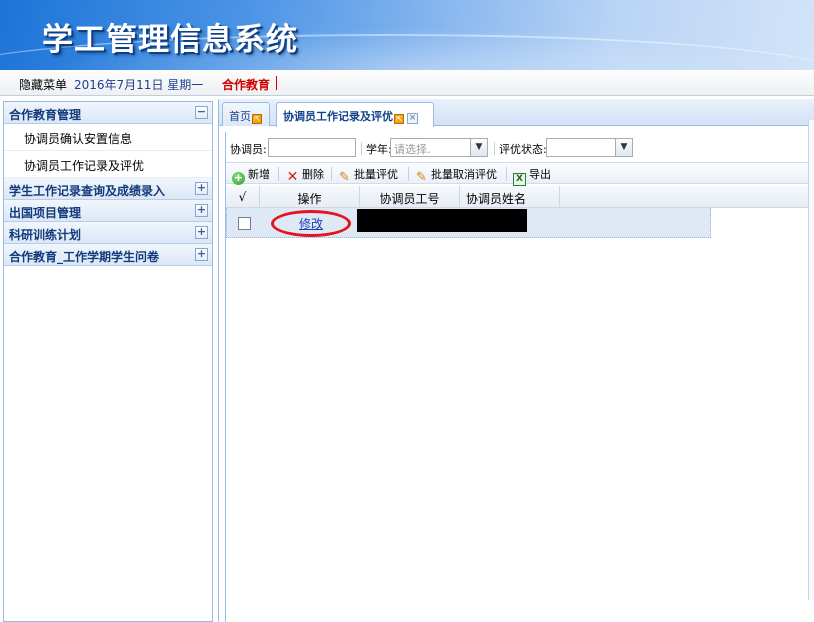  What do you see at coordinates (248, 149) in the screenshot?
I see `coordinator-label: 协调员:` at bounding box center [248, 149].